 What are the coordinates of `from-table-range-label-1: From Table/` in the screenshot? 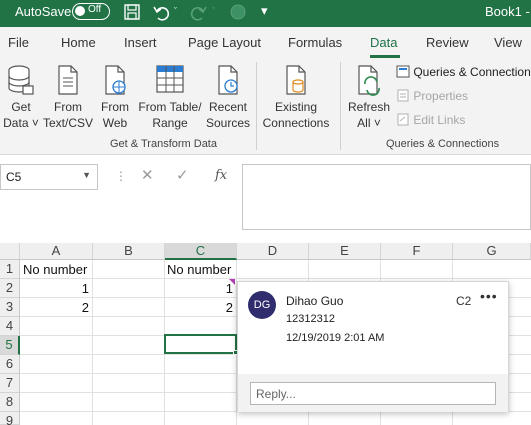 It's located at (170, 107).